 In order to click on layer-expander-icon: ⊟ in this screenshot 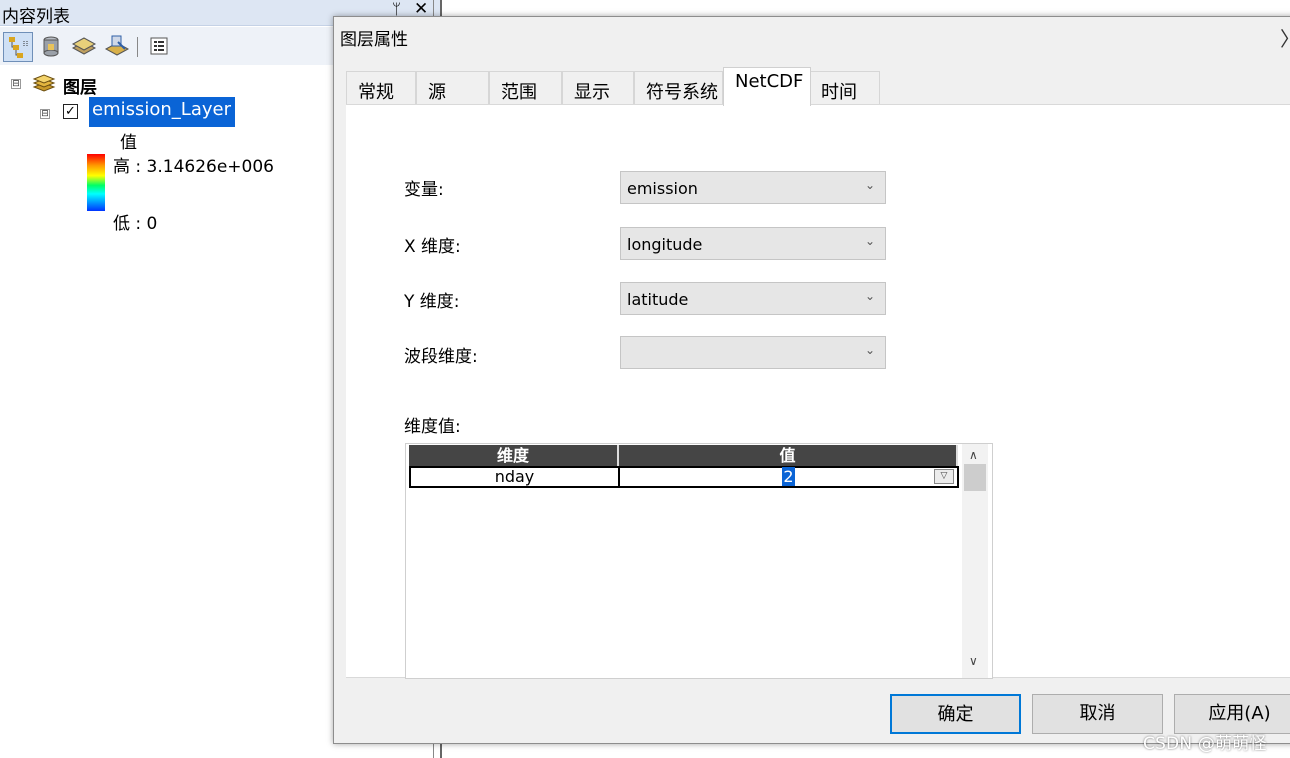, I will do `click(45, 114)`.